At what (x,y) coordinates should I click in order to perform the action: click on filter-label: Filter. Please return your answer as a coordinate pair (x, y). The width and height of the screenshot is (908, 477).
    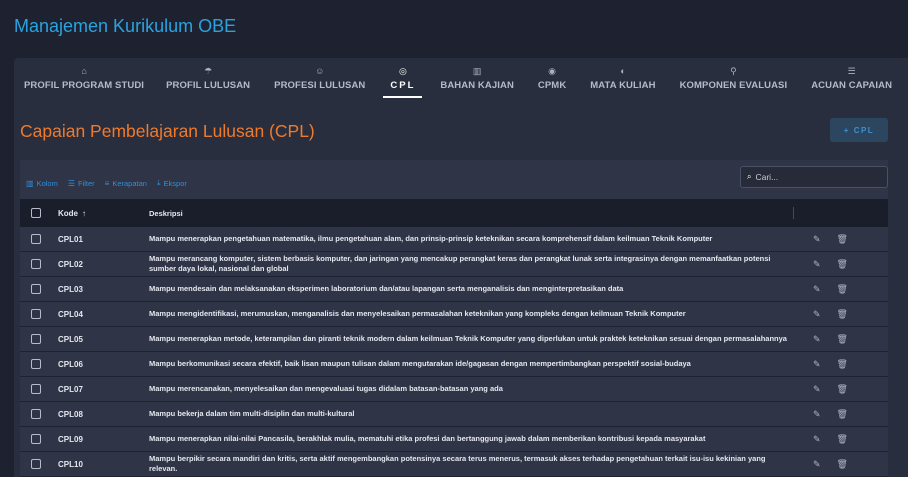
    Looking at the image, I should click on (86, 183).